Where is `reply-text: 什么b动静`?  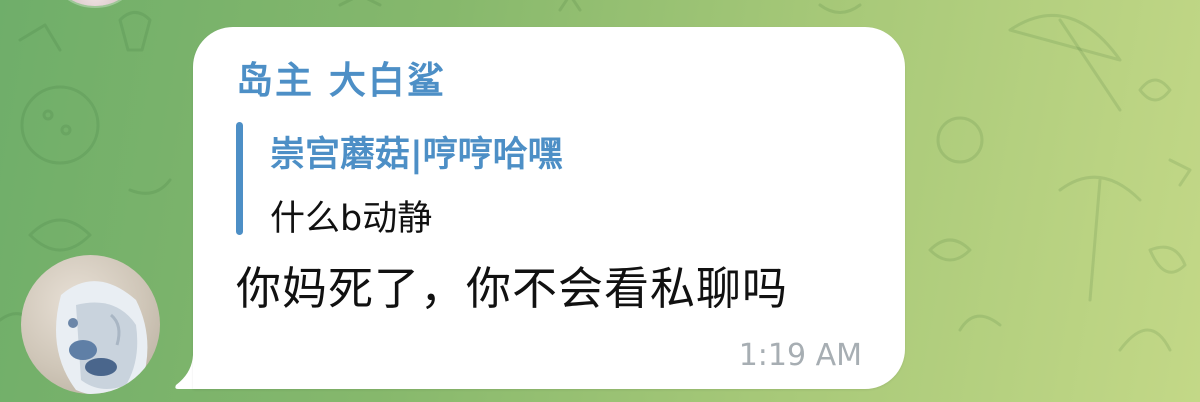 reply-text: 什么b动静 is located at coordinates (351, 215).